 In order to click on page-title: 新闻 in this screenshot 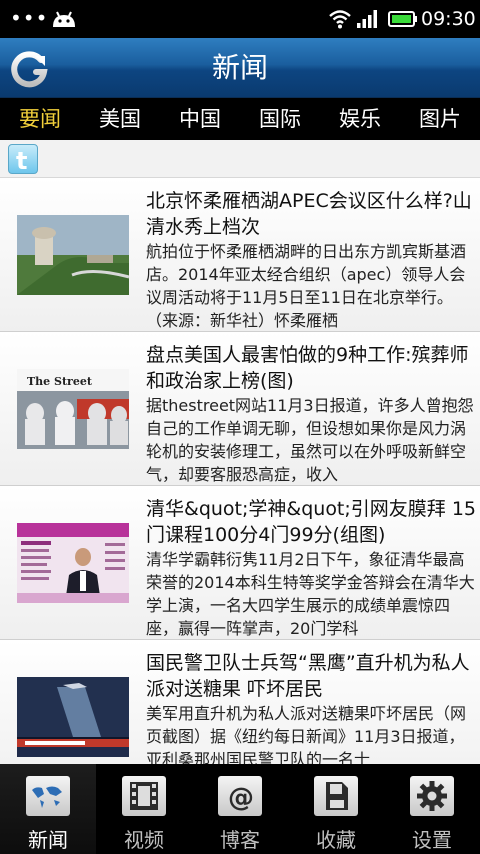, I will do `click(239, 67)`.